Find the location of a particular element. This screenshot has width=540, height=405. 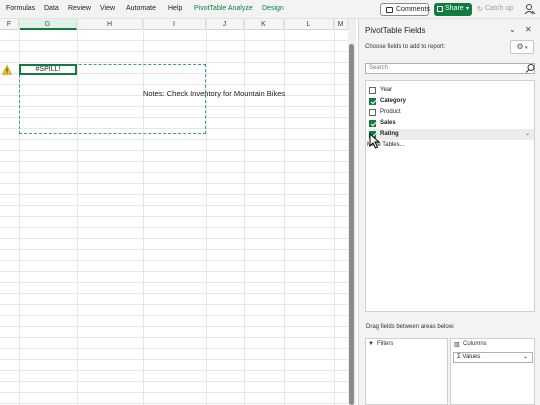

mouse-pointer-icon is located at coordinates (375, 141).